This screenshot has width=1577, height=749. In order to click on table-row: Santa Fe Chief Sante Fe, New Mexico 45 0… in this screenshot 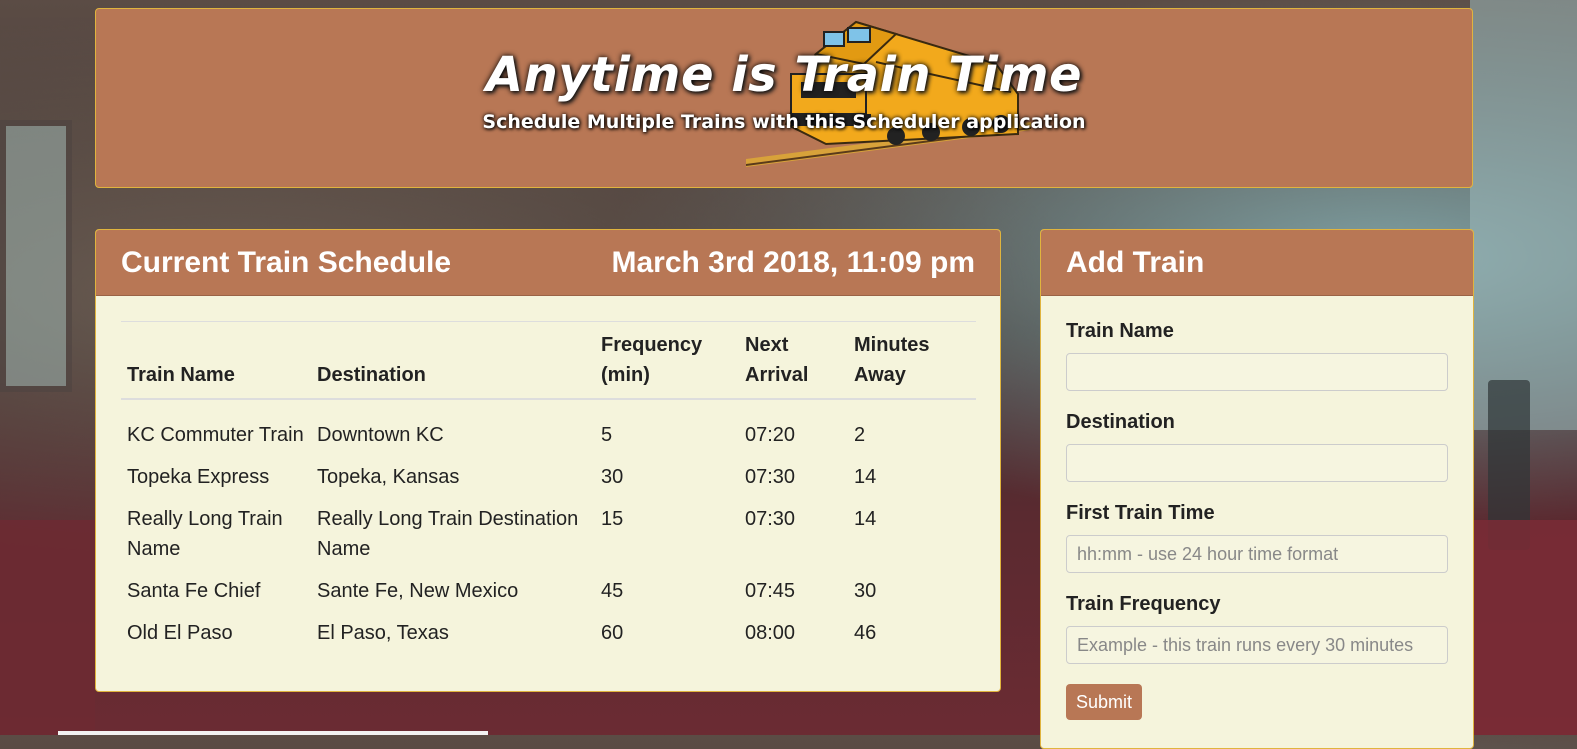, I will do `click(548, 585)`.